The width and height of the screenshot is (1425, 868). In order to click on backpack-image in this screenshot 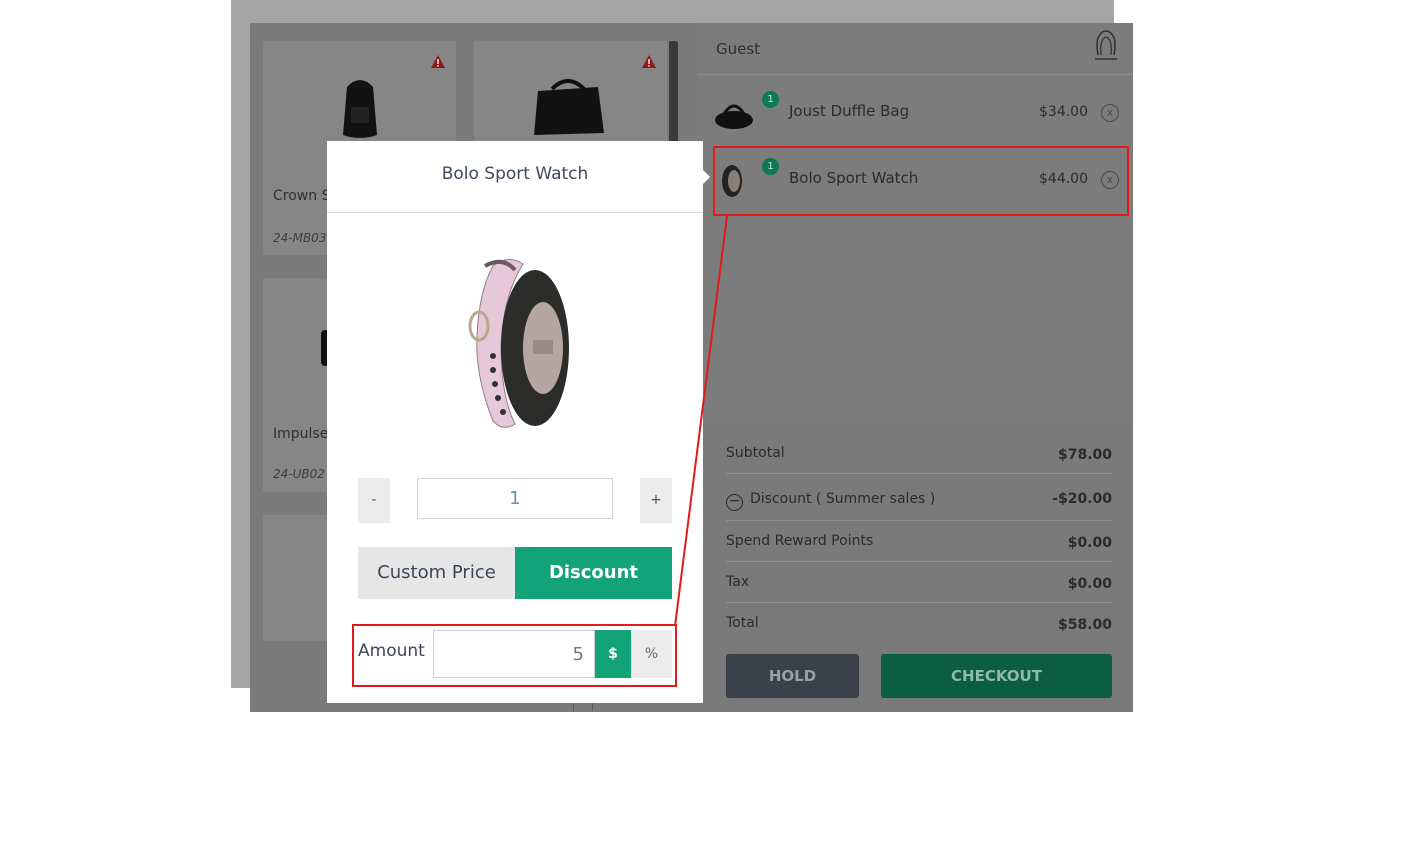, I will do `click(360, 109)`.